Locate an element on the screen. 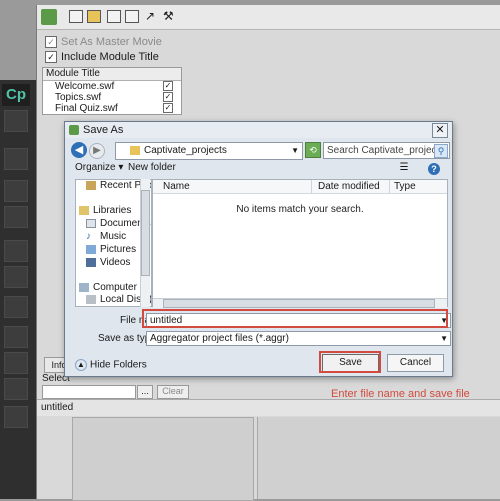 Image resolution: width=500 pixels, height=501 pixels. address-bar: Captivate_projects ▼ is located at coordinates (209, 151).